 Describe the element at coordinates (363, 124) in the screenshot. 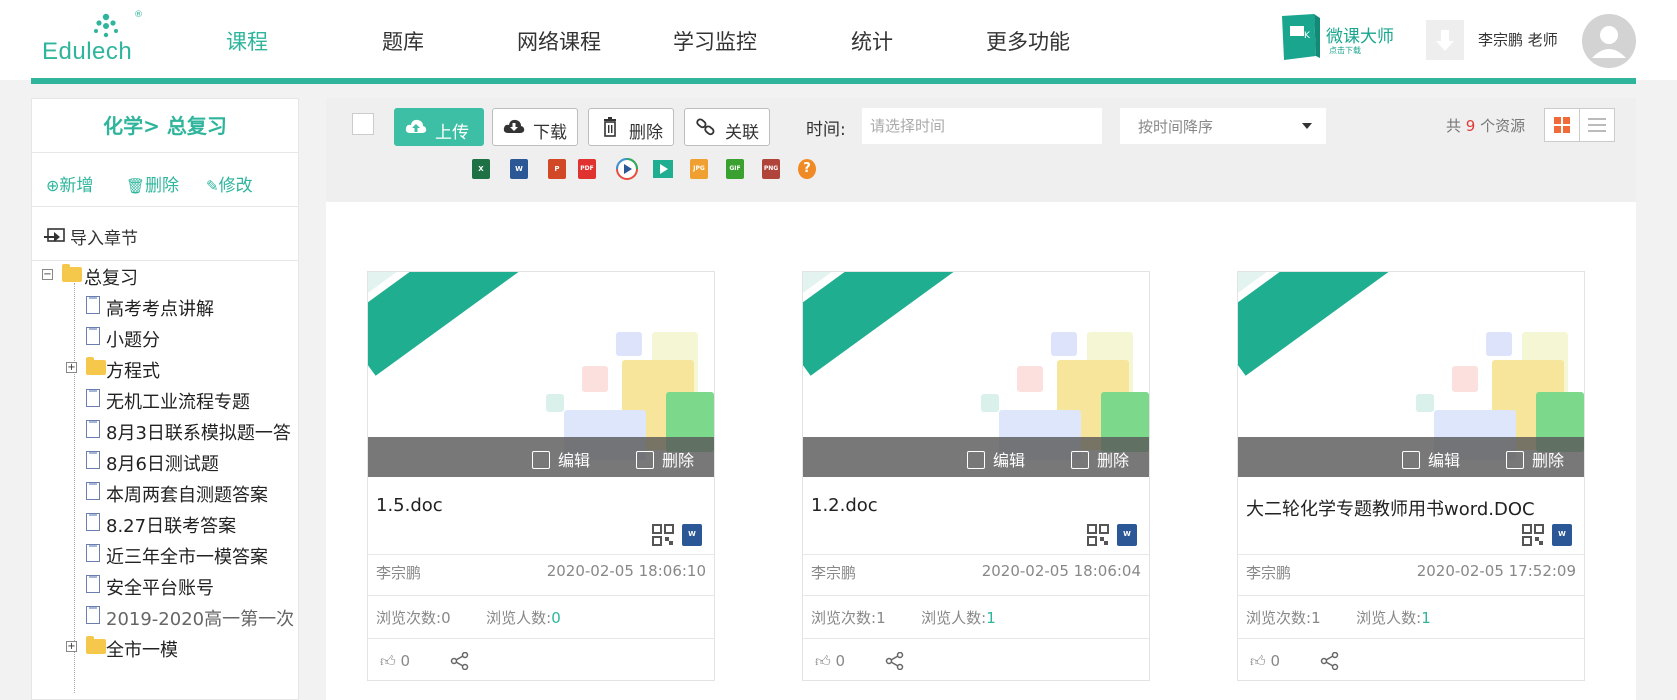

I see `select-all-checkbox` at that location.